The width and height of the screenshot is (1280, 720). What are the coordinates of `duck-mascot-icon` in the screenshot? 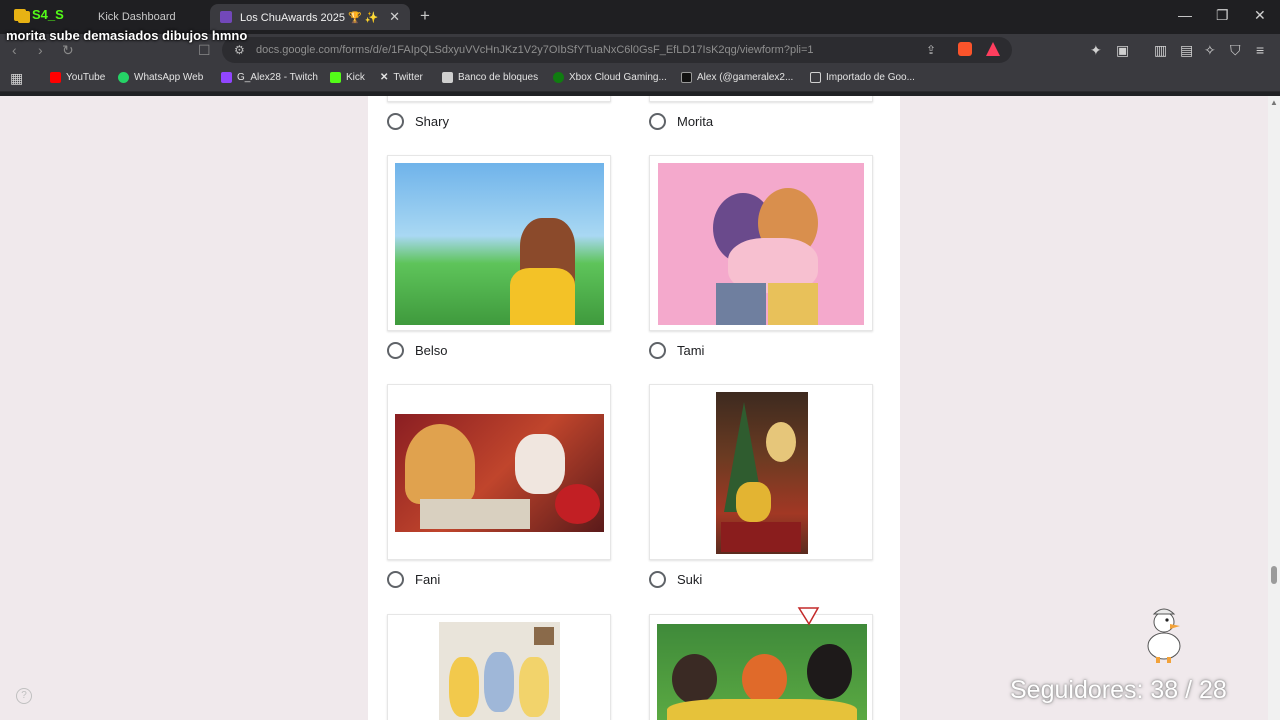 It's located at (1164, 635).